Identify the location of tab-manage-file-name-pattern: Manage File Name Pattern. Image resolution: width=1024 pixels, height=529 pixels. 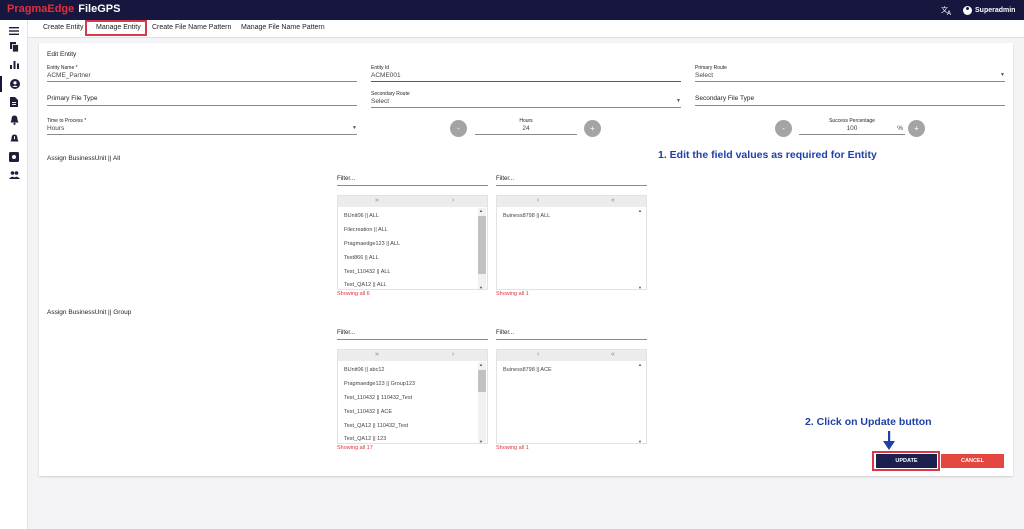
(283, 27).